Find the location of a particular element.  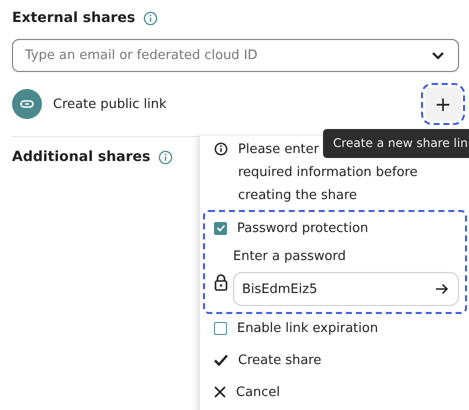

info-text: Please enter is located at coordinates (278, 150).